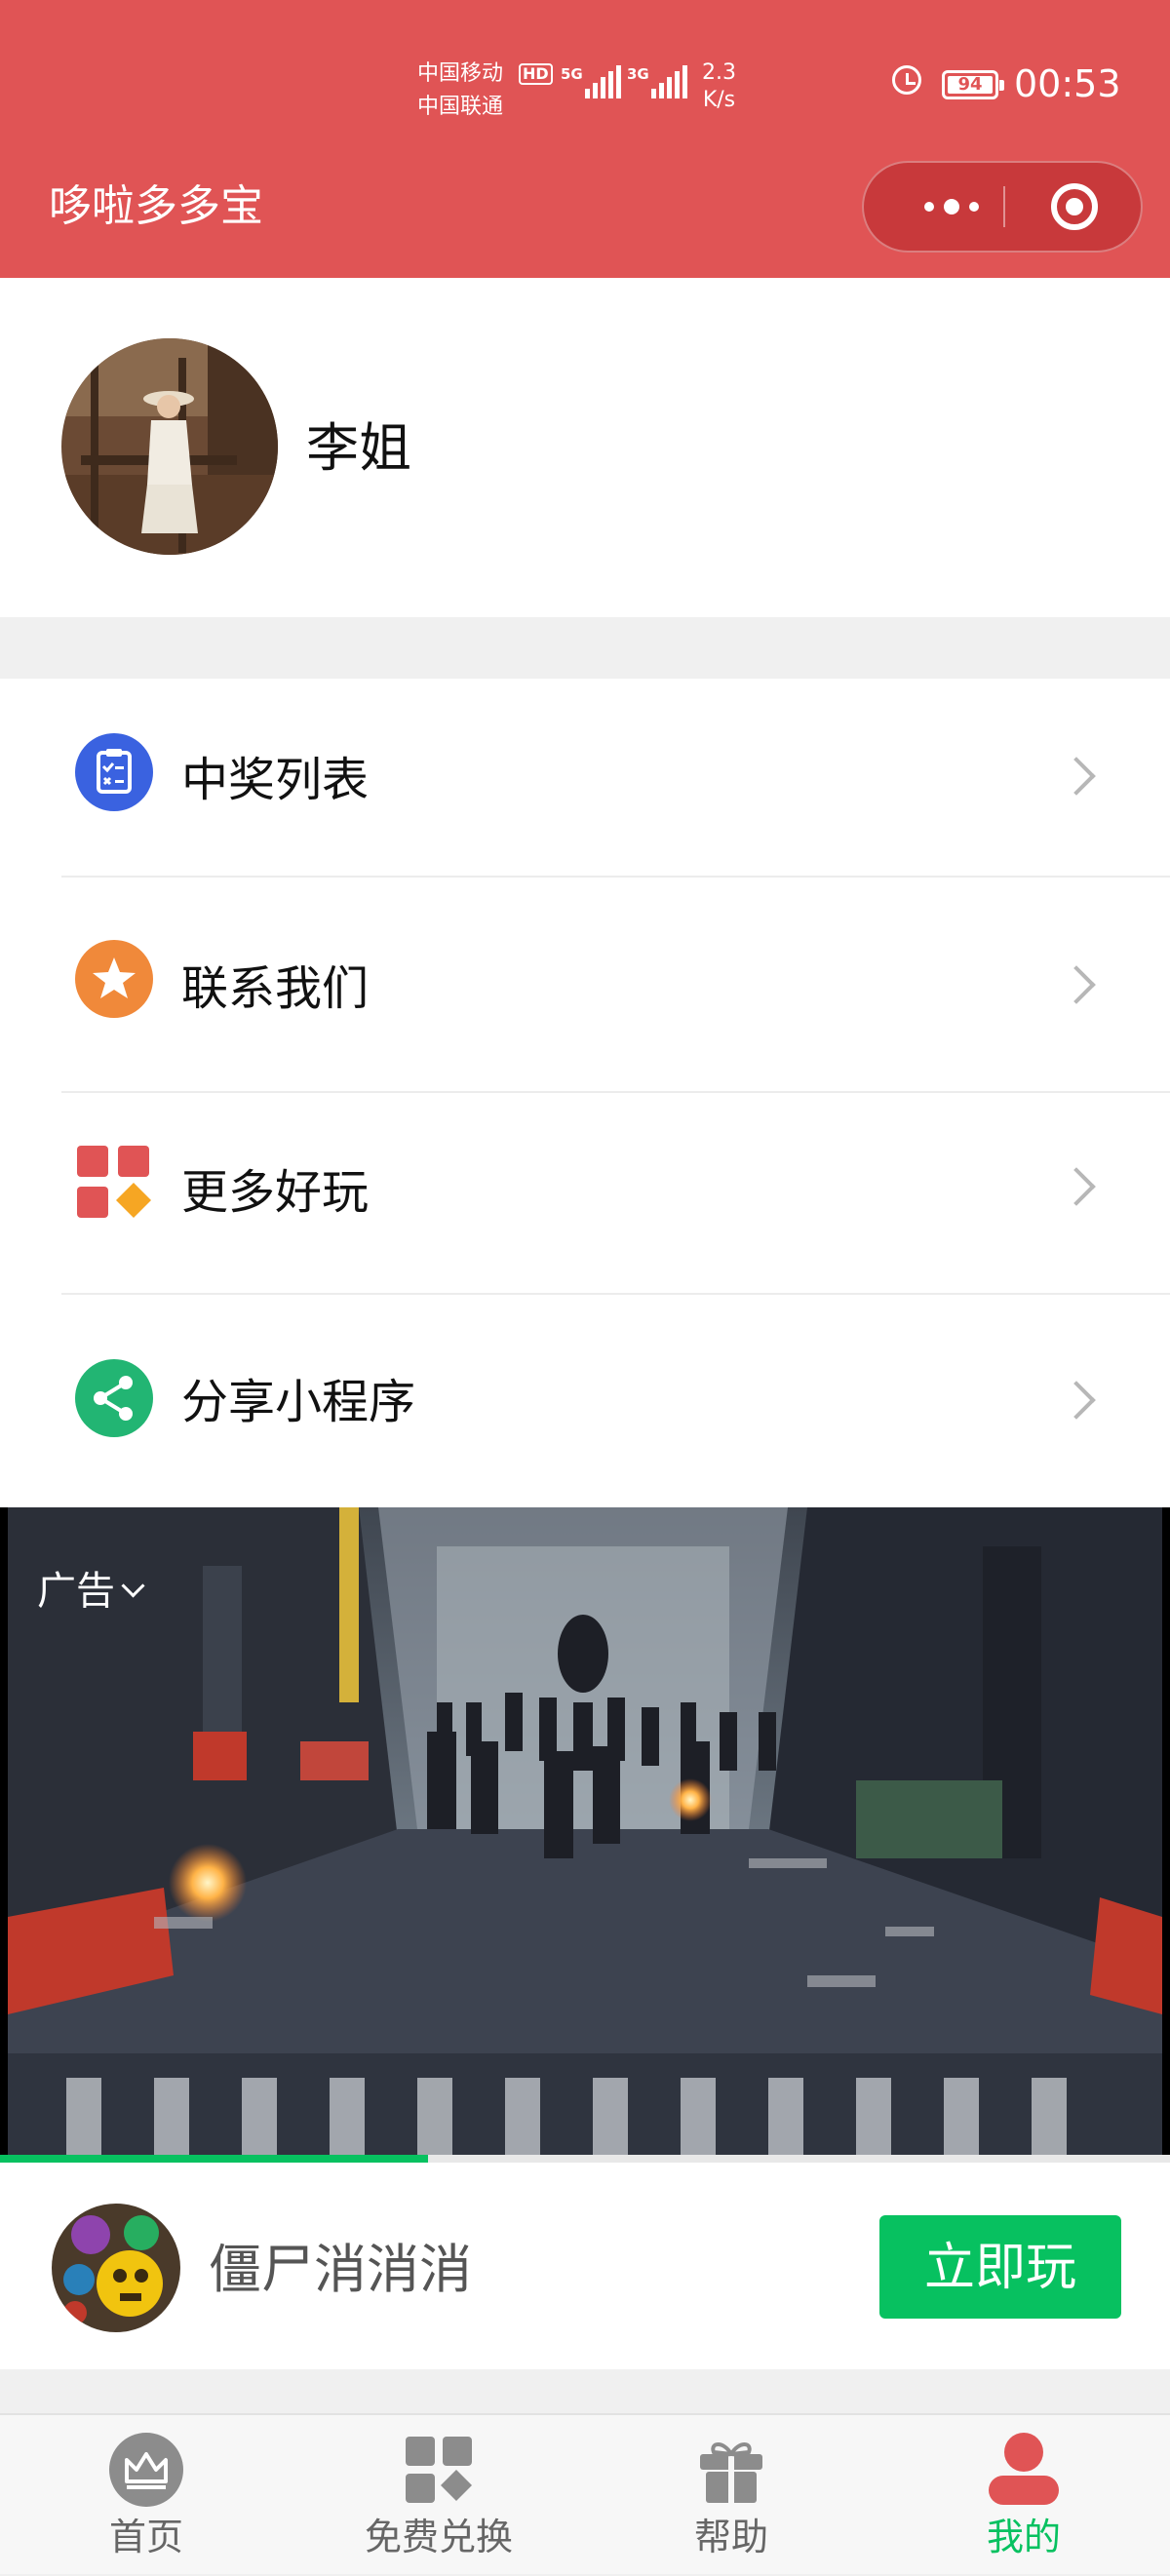 Image resolution: width=1170 pixels, height=2576 pixels. What do you see at coordinates (438, 2537) in the screenshot?
I see `tab-label: 免费兑换` at bounding box center [438, 2537].